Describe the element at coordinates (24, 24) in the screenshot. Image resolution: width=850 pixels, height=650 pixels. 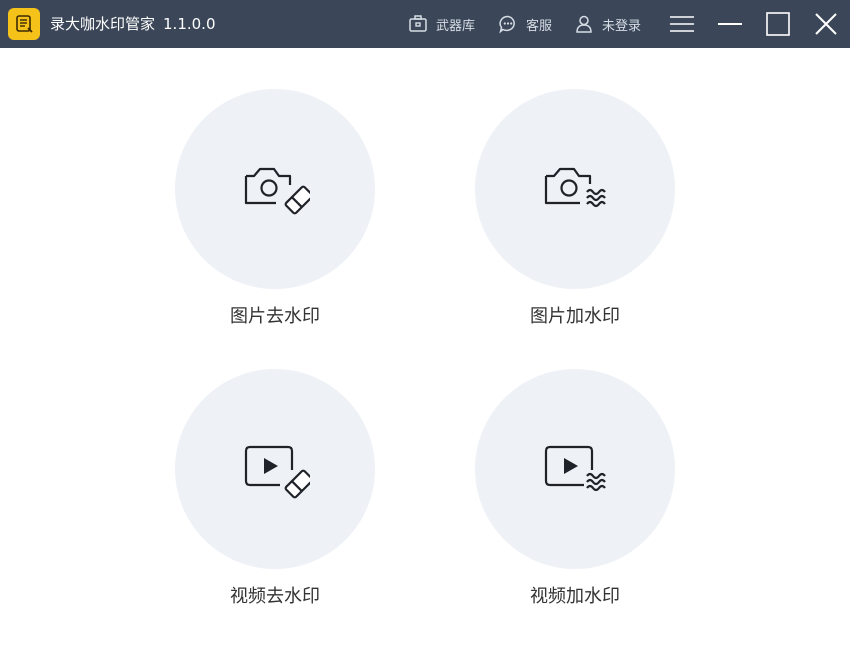
I see `app-logo-icon` at that location.